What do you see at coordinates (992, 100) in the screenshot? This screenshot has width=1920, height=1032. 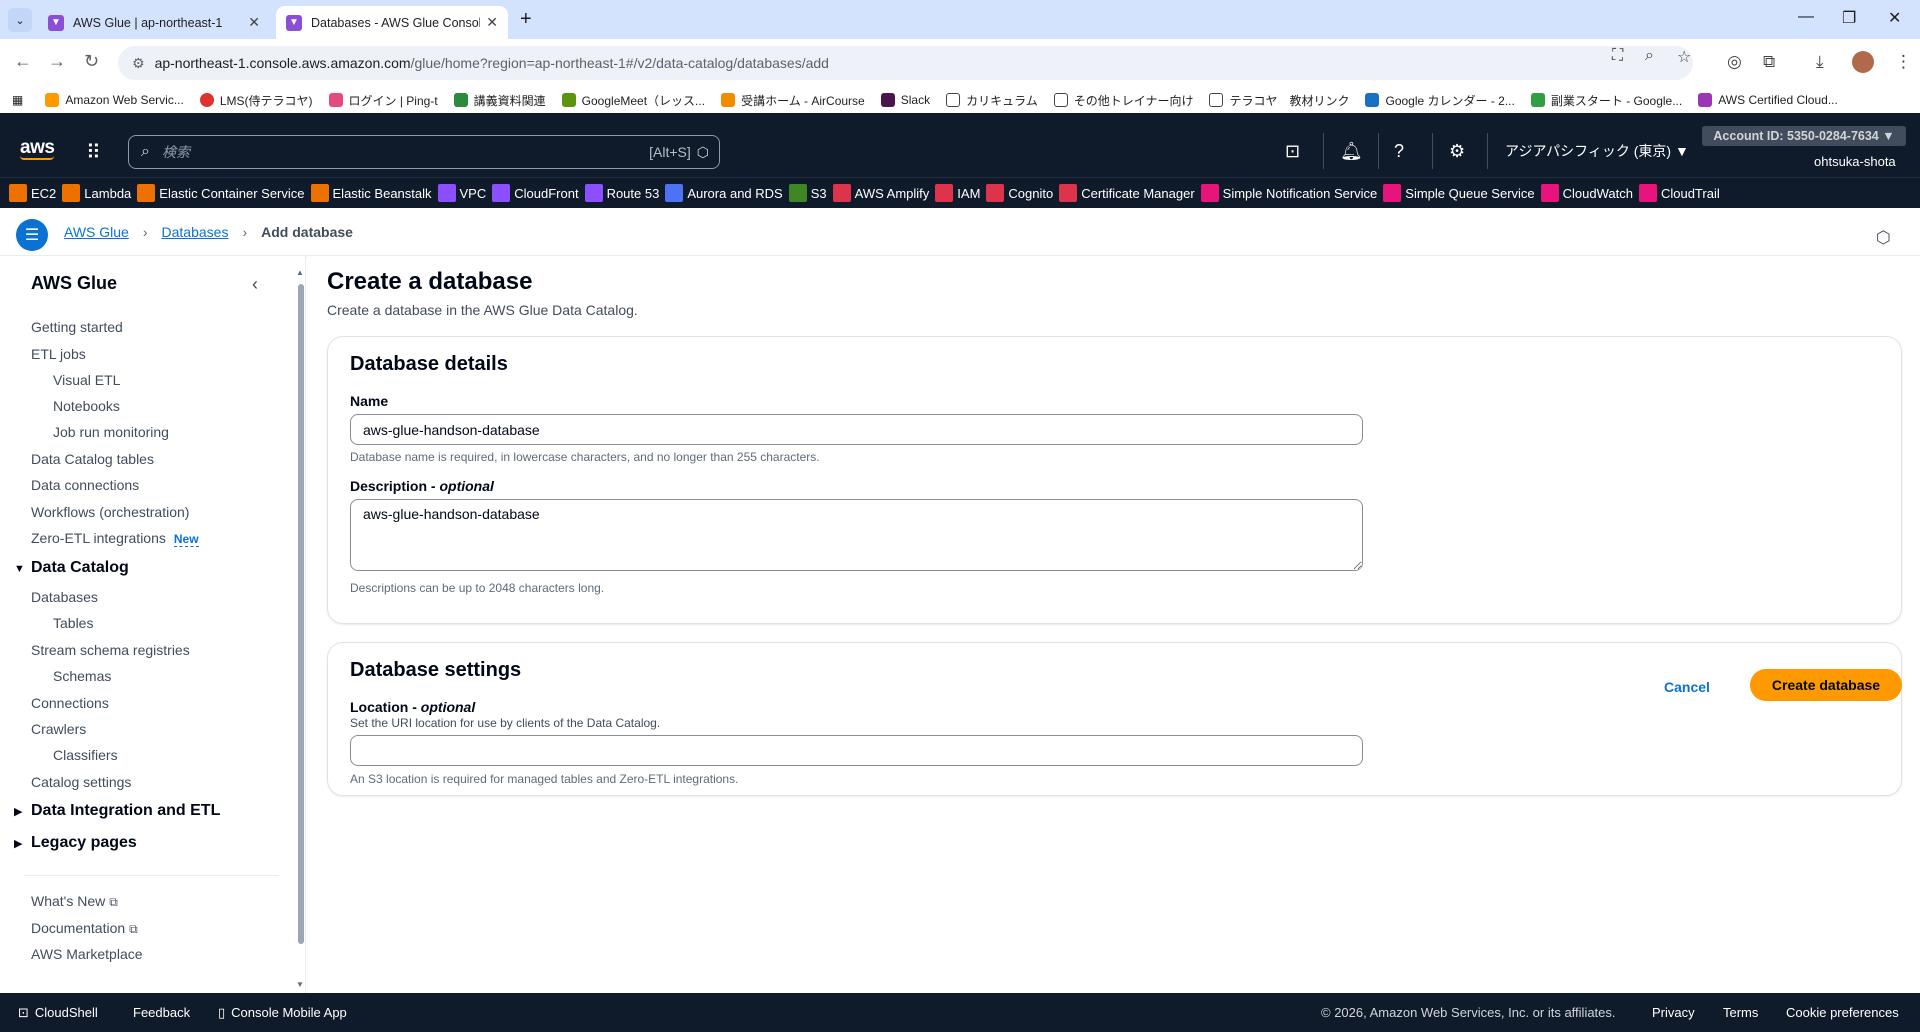 I see `bookmark-folder: カリキュラム` at bounding box center [992, 100].